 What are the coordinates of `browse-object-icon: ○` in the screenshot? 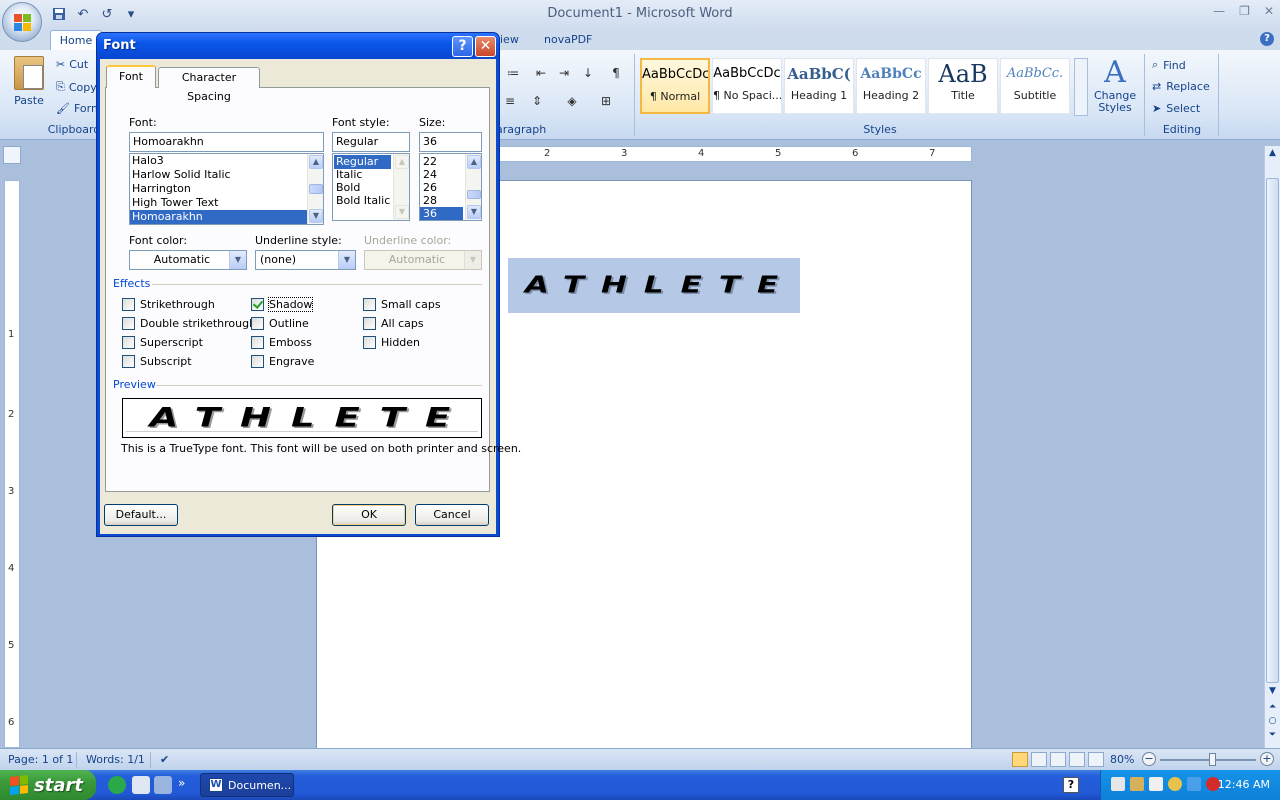 It's located at (1272, 721).